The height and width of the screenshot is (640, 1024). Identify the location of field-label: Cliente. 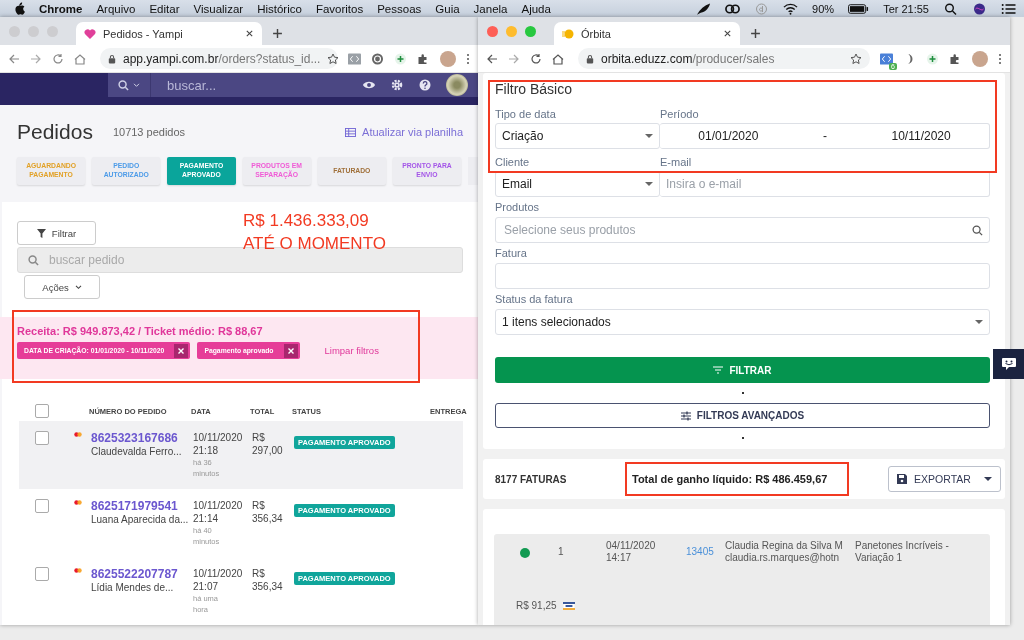
(513, 162).